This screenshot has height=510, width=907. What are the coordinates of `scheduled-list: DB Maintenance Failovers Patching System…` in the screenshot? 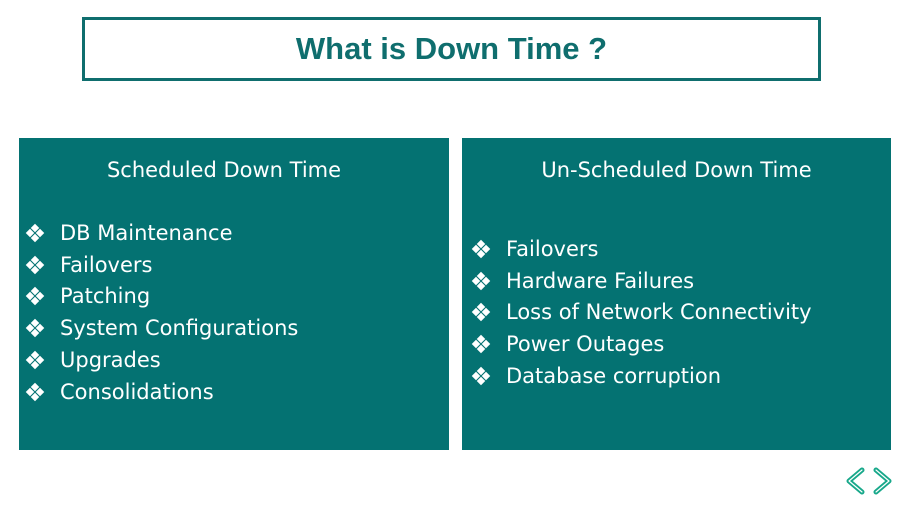 It's located at (161, 312).